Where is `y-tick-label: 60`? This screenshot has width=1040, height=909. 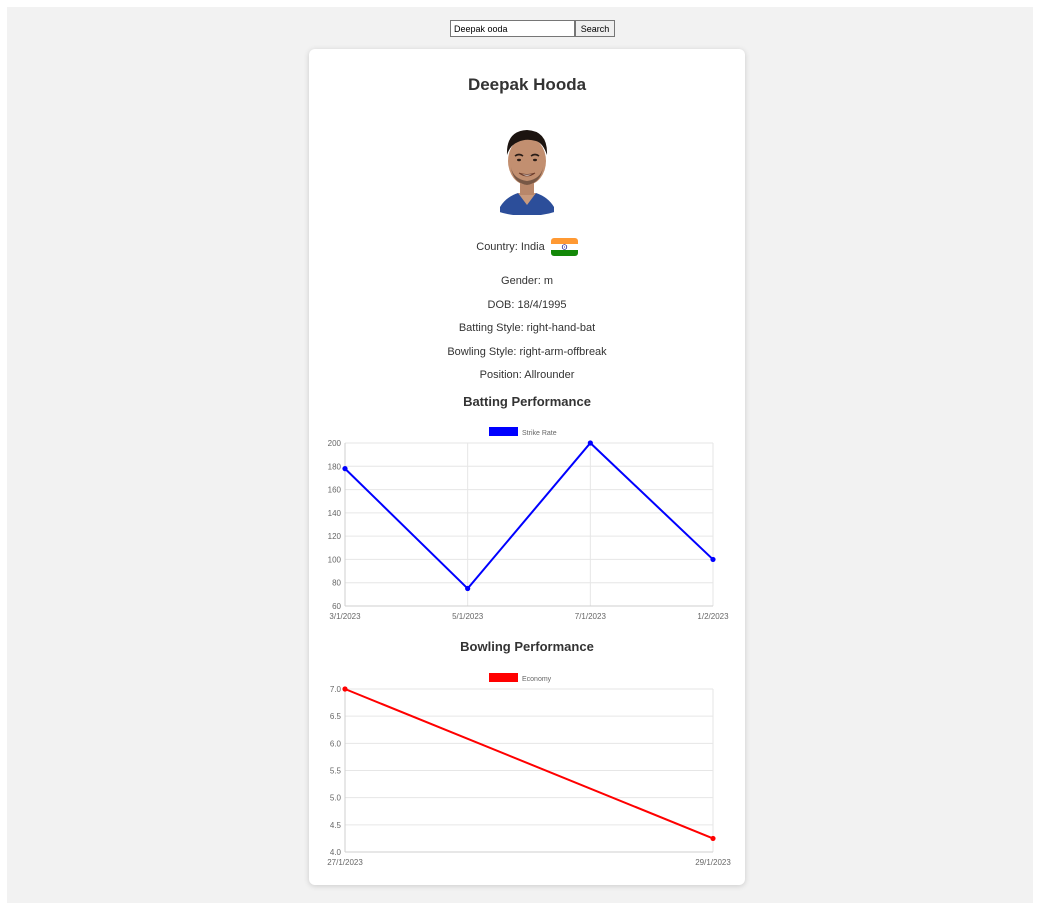
y-tick-label: 60 is located at coordinates (336, 606).